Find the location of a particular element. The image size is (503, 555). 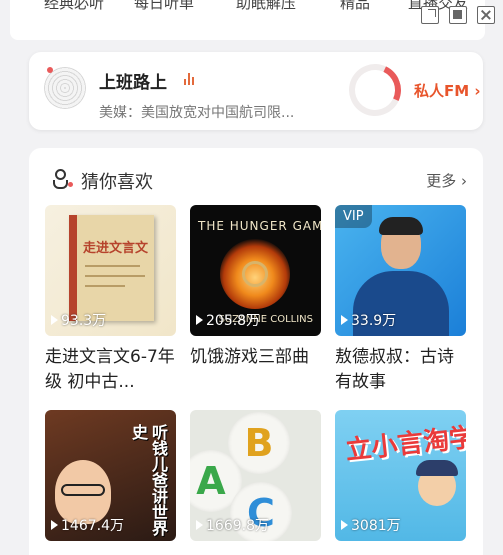

minimize-icon is located at coordinates (458, 15).